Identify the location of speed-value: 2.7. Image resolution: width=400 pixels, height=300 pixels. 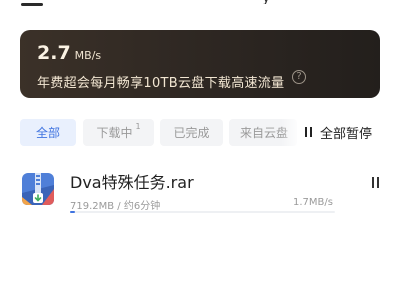
(54, 53).